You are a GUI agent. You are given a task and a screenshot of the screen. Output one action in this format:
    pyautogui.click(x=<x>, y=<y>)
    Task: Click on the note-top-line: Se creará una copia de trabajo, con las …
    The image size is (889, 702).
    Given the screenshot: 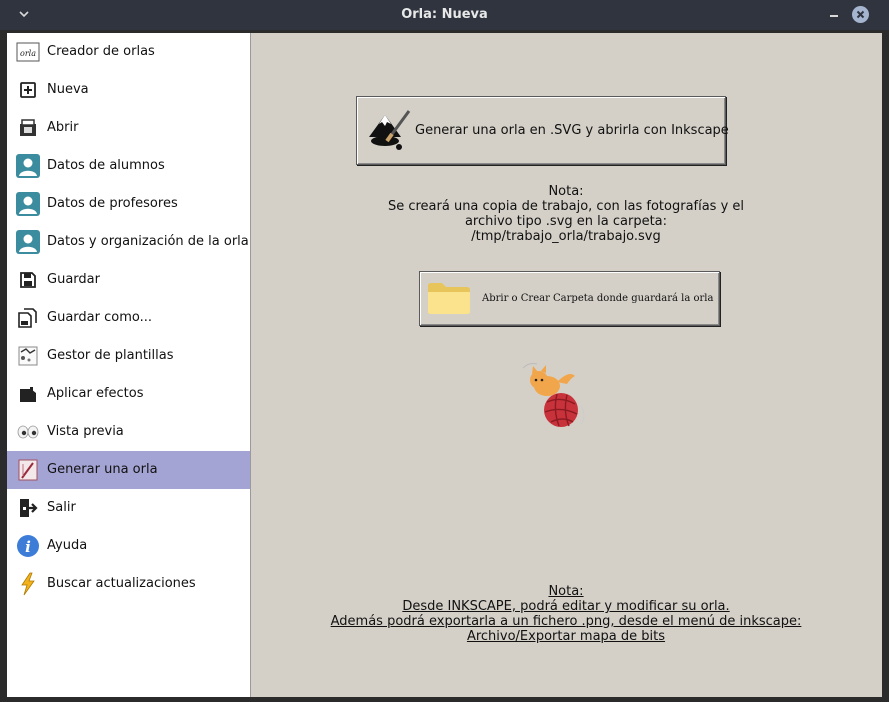 What is the action you would take?
    pyautogui.click(x=566, y=206)
    